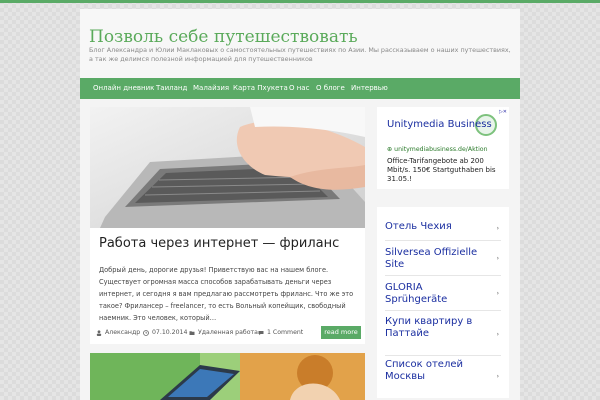  Describe the element at coordinates (300, 1) in the screenshot. I see `top-accent-bar` at that location.